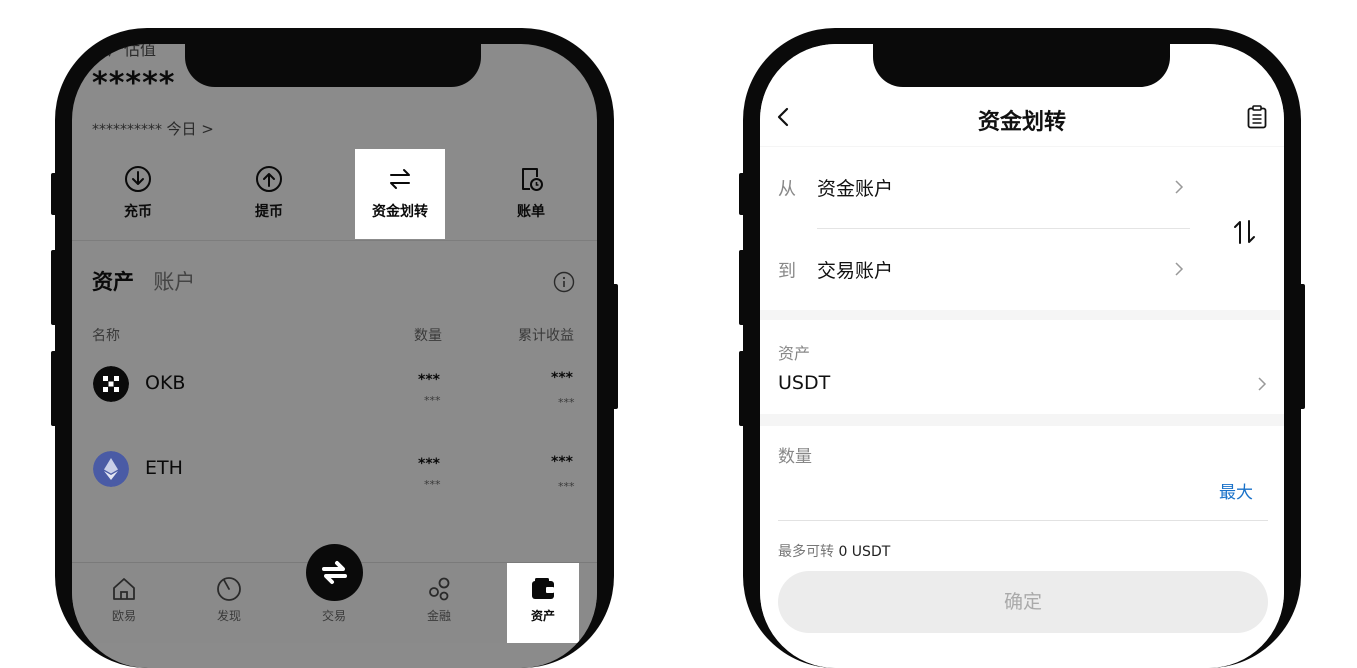 Image resolution: width=1357 pixels, height=668 pixels. What do you see at coordinates (1023, 520) in the screenshot?
I see `amount-underline` at bounding box center [1023, 520].